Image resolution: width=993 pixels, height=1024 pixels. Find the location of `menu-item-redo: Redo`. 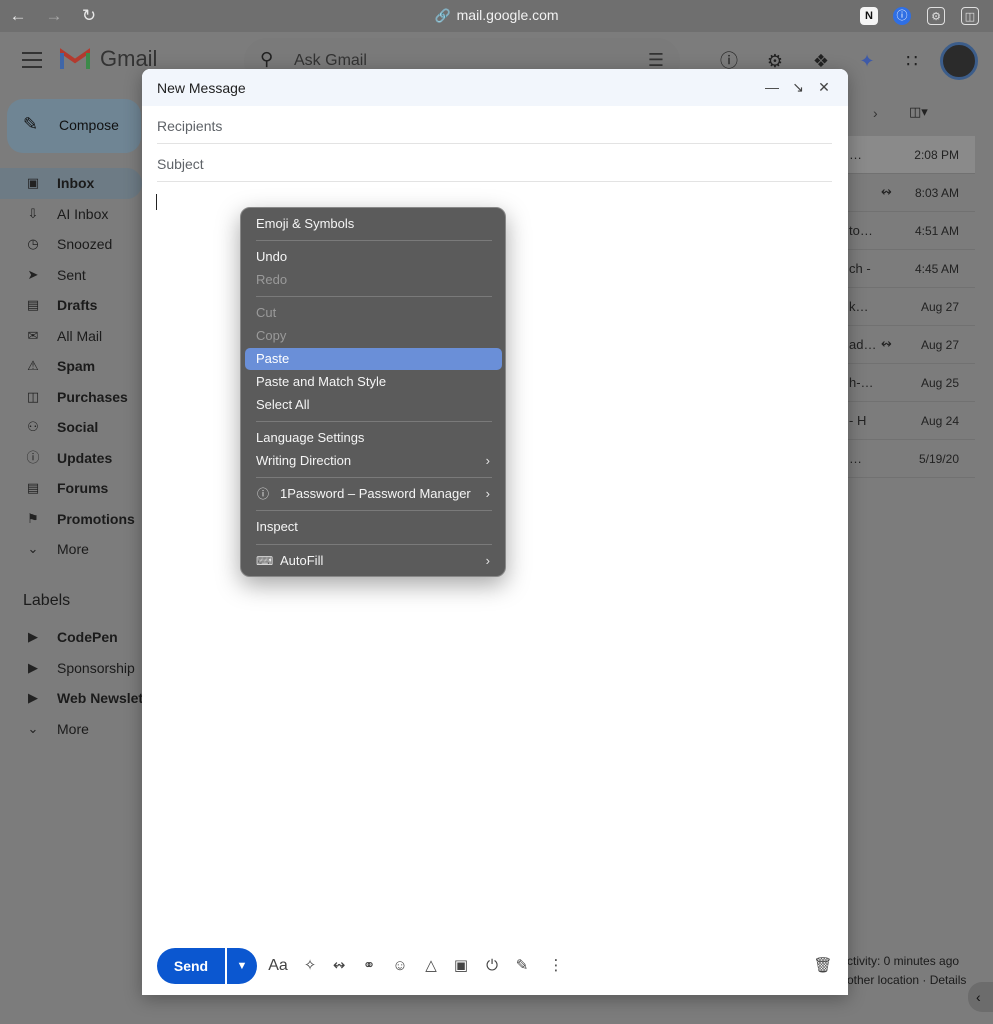

menu-item-redo: Redo is located at coordinates (272, 279).